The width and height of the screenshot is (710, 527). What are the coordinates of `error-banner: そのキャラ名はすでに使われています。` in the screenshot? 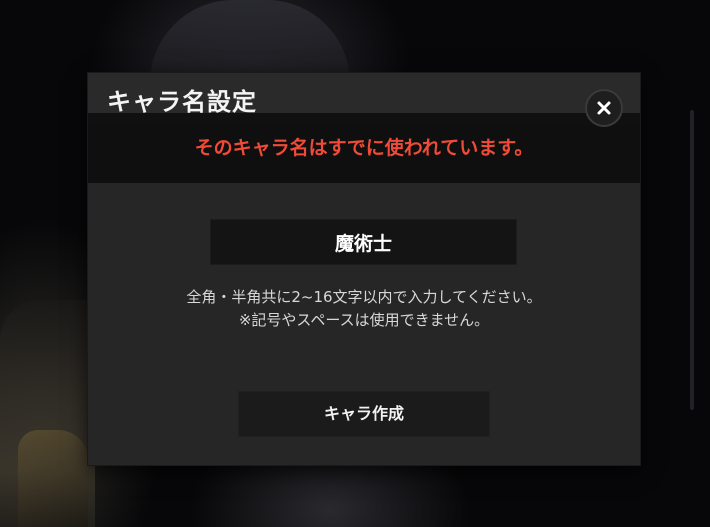 It's located at (364, 148).